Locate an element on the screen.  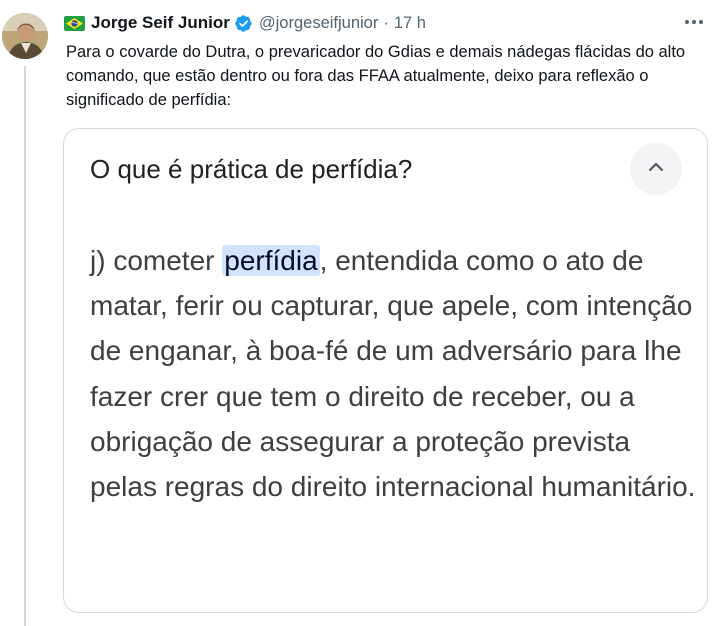
avatar is located at coordinates (25, 36).